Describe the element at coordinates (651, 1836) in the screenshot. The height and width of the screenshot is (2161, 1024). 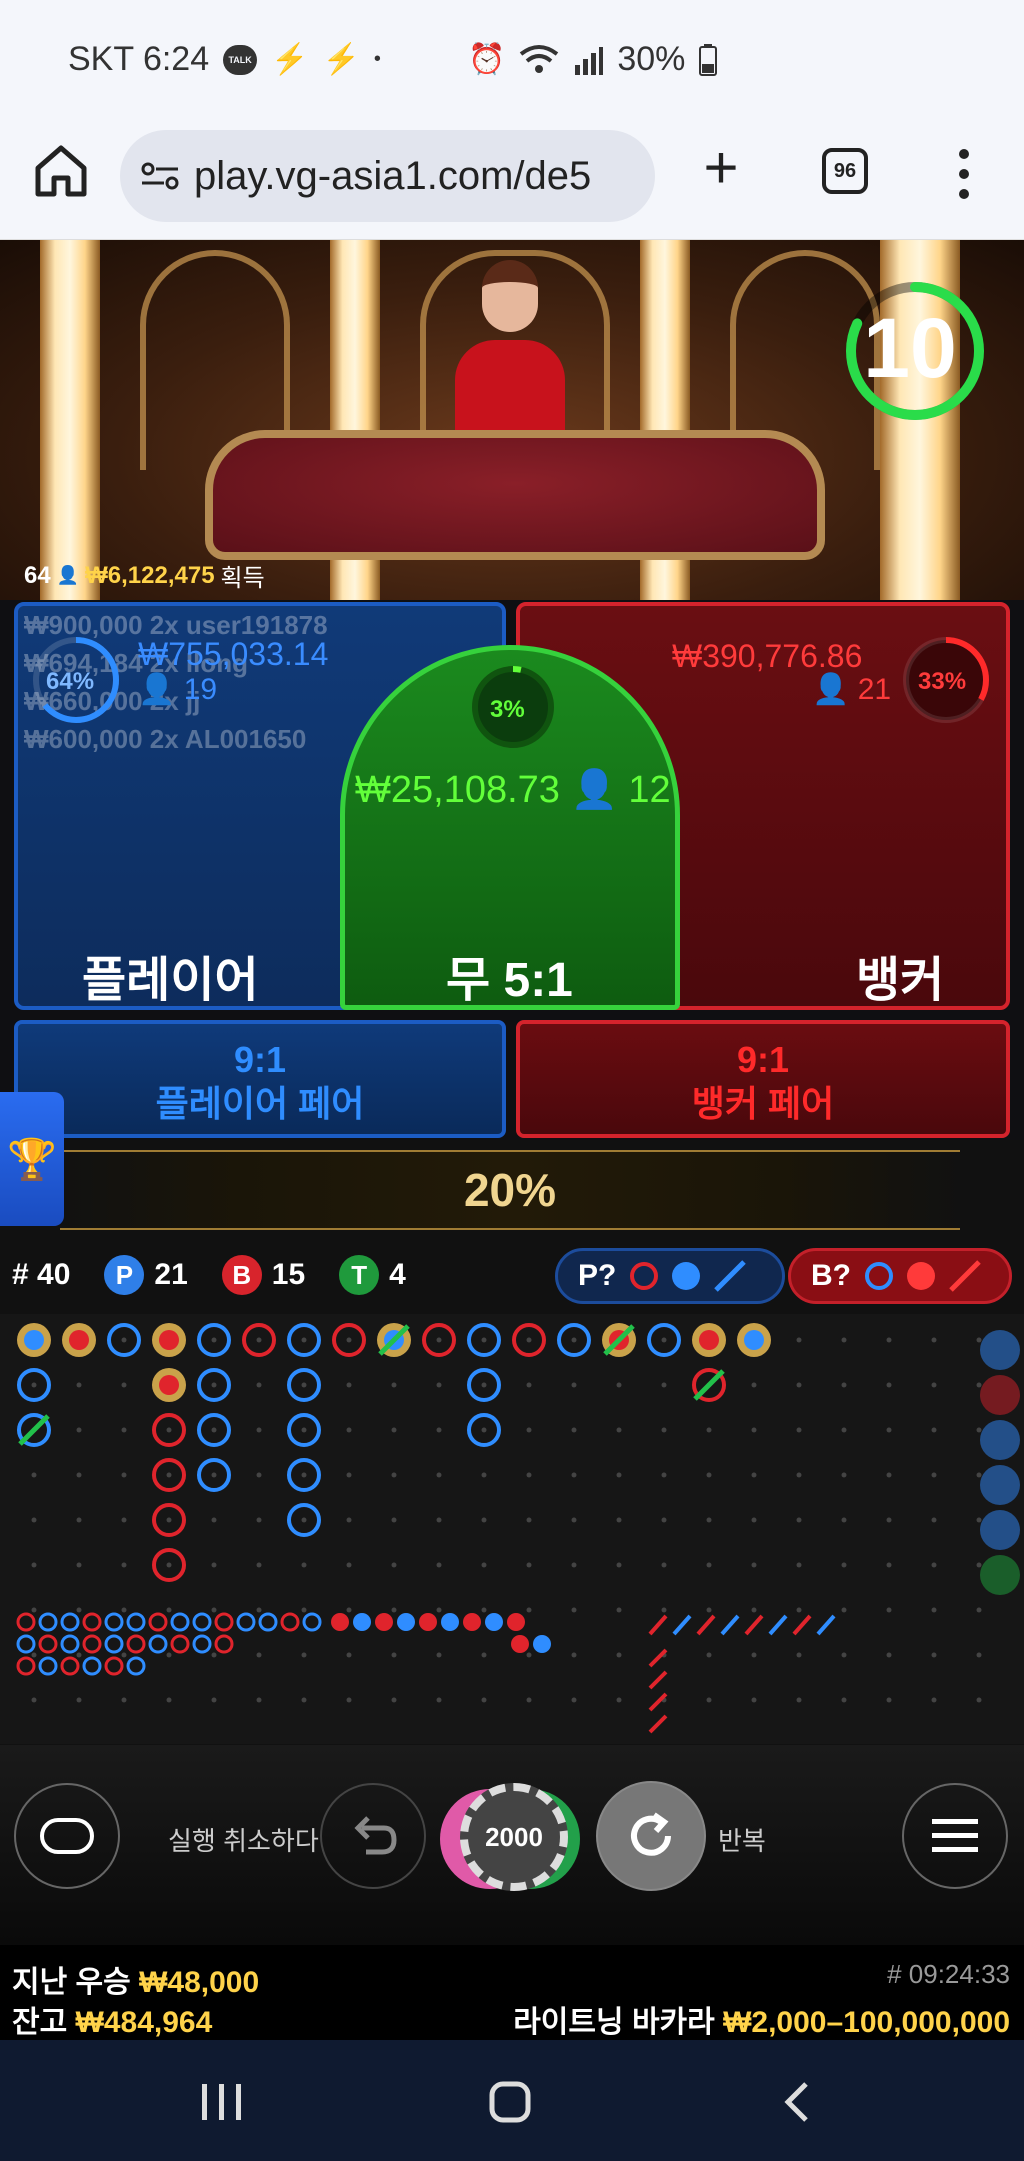
I see `repeat-button` at that location.